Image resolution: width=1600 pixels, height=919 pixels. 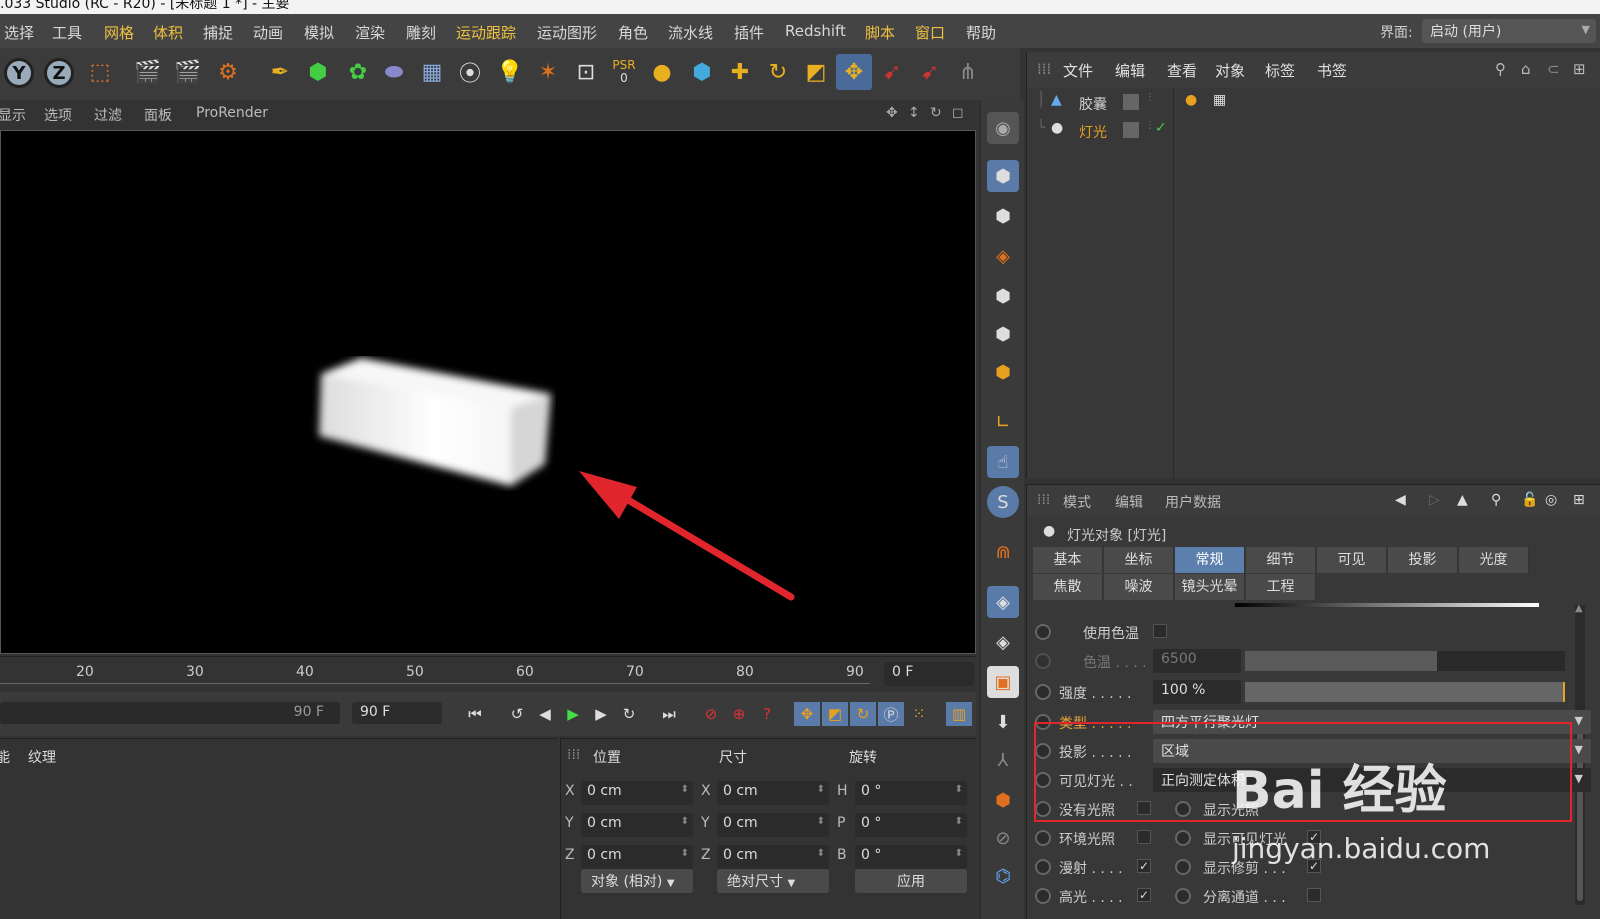 I want to click on point-mode-icon: ⬢, so click(x=1003, y=296).